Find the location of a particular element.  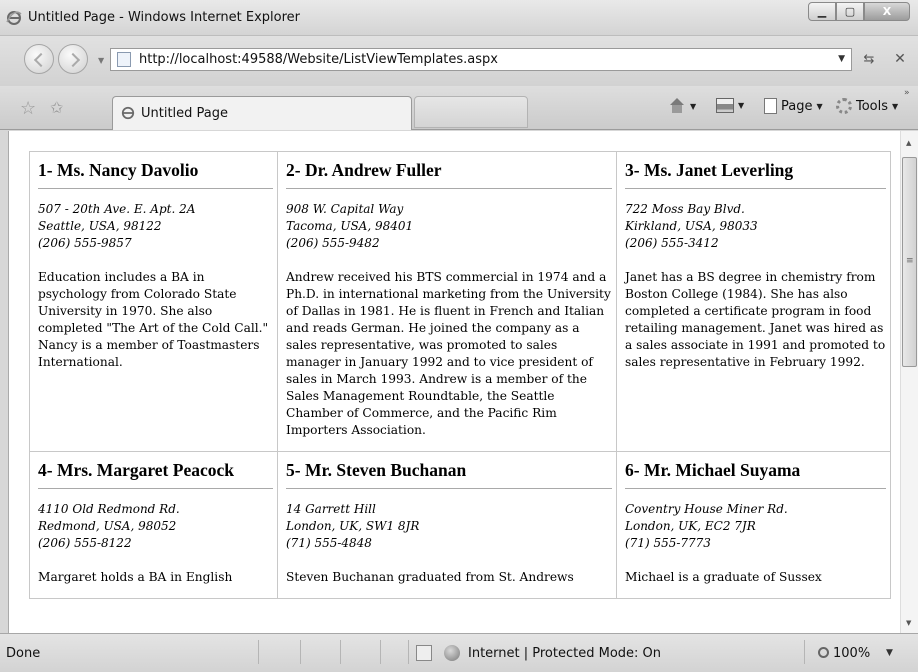

tools-chevron-down-icon: ▼ is located at coordinates (895, 106).